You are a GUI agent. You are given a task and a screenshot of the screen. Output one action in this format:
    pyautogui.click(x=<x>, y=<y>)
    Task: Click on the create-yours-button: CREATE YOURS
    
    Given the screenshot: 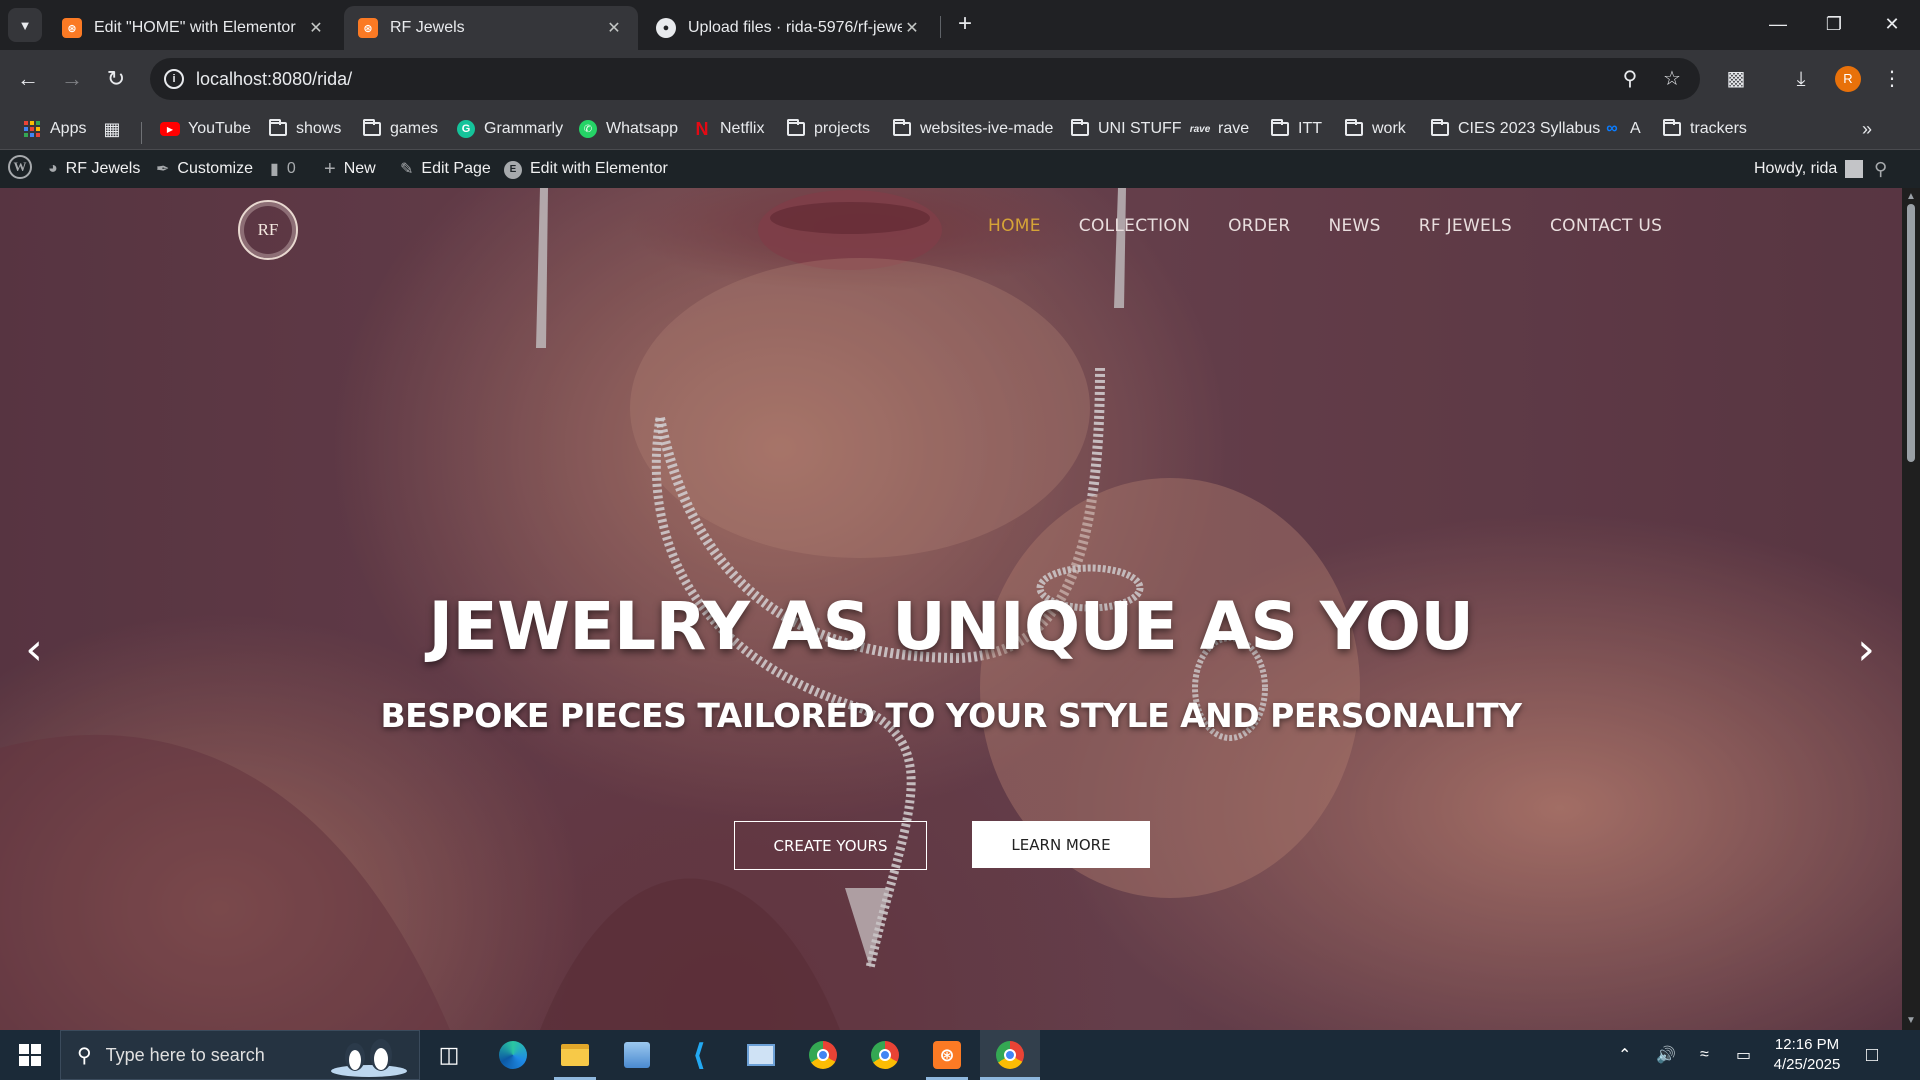 What is the action you would take?
    pyautogui.click(x=830, y=845)
    